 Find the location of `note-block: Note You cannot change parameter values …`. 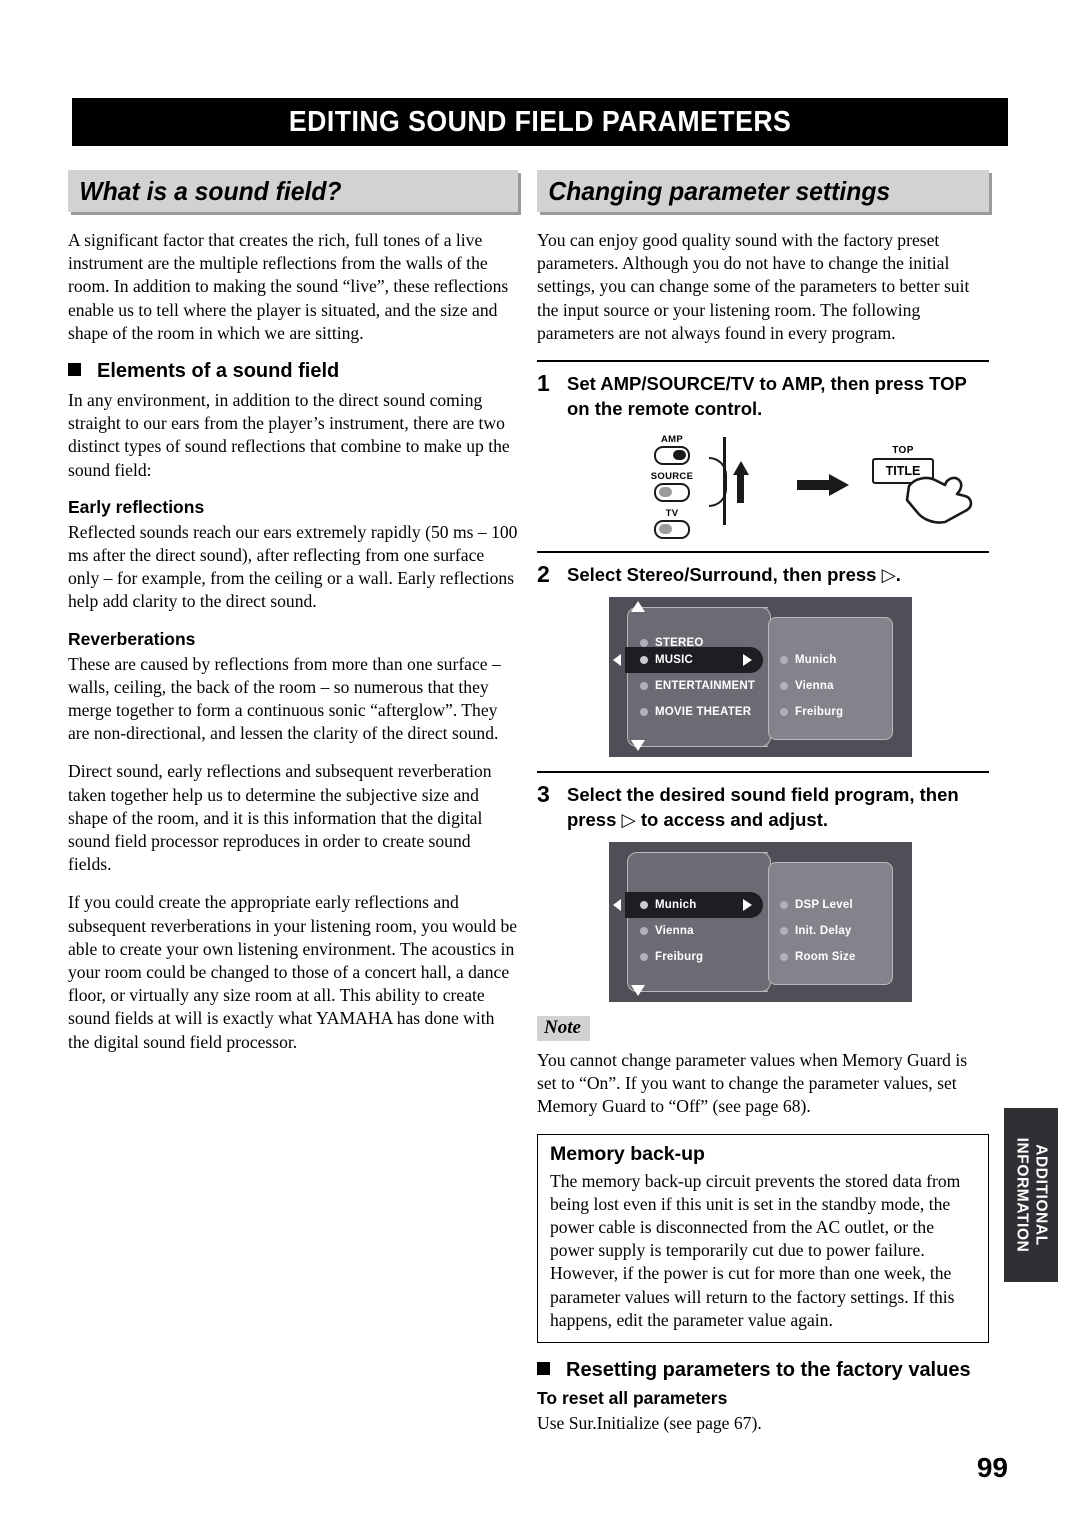

note-block: Note You cannot change parameter values … is located at coordinates (763, 1067).